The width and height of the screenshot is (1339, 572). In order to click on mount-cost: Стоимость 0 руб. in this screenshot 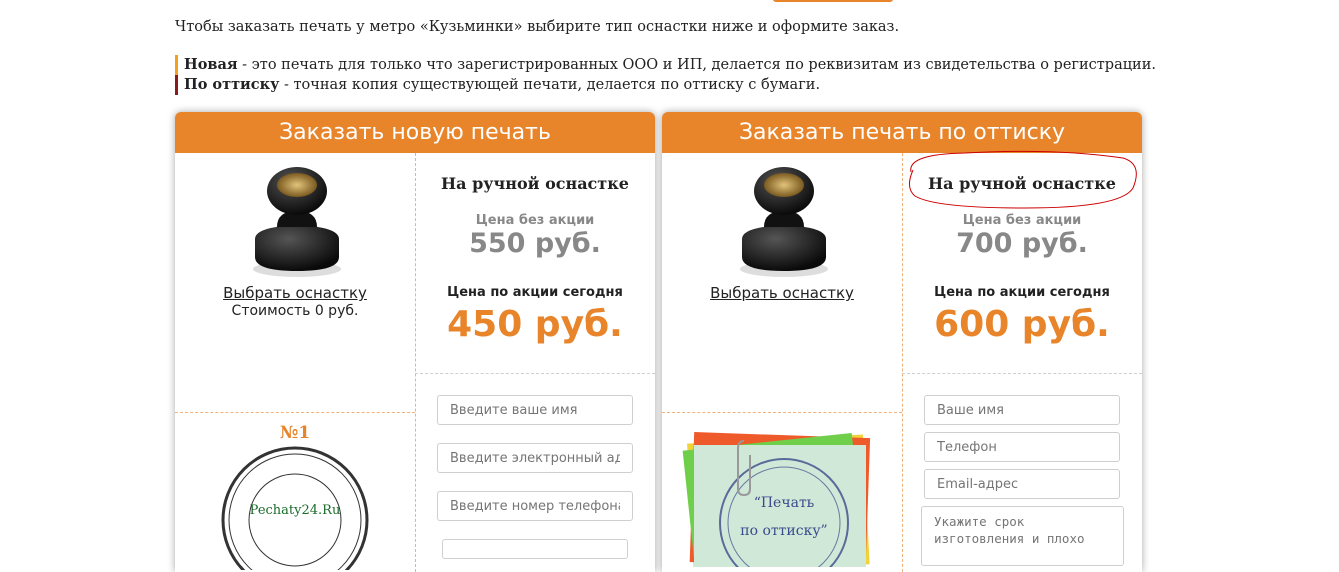, I will do `click(295, 311)`.